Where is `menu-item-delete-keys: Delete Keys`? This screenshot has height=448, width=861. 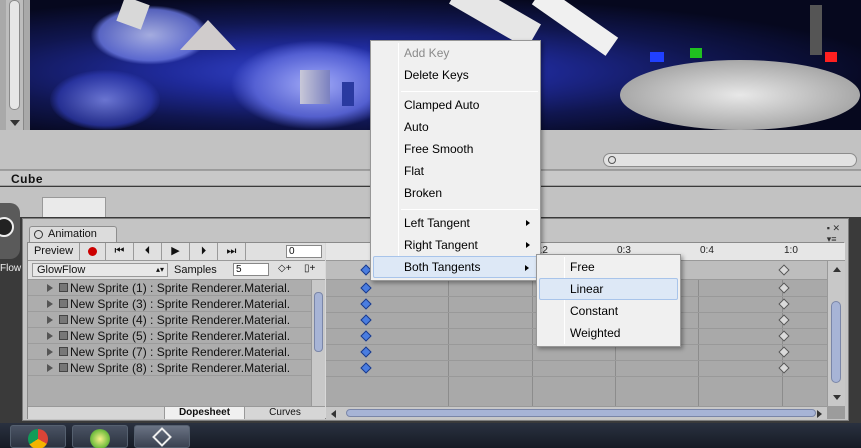 menu-item-delete-keys: Delete Keys is located at coordinates (455, 75).